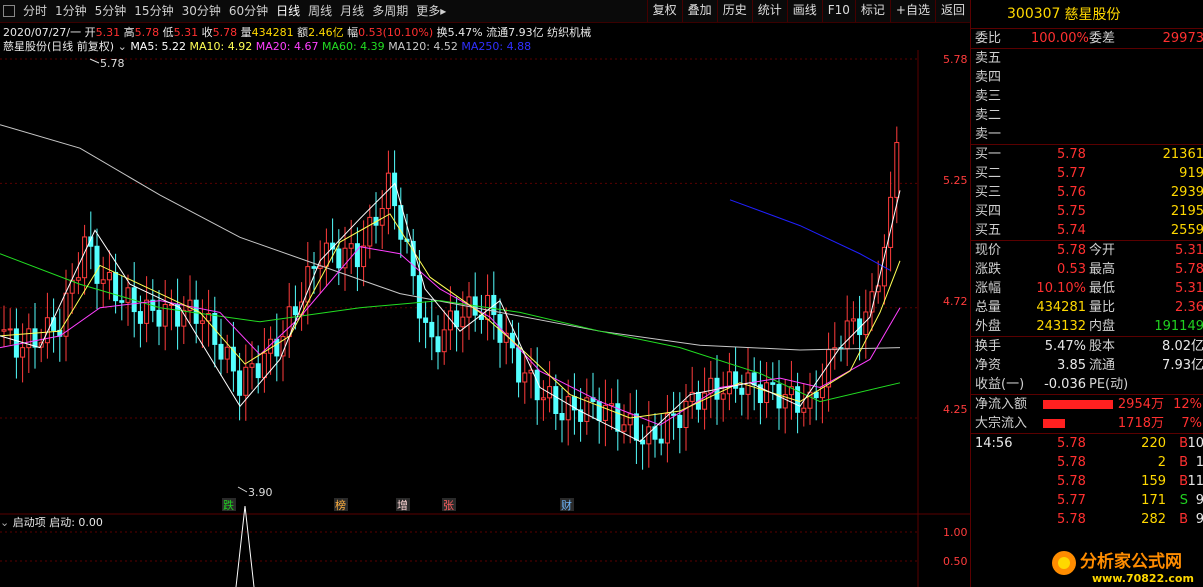 The height and width of the screenshot is (587, 1203). I want to click on buy-label: 买二, so click(988, 173).